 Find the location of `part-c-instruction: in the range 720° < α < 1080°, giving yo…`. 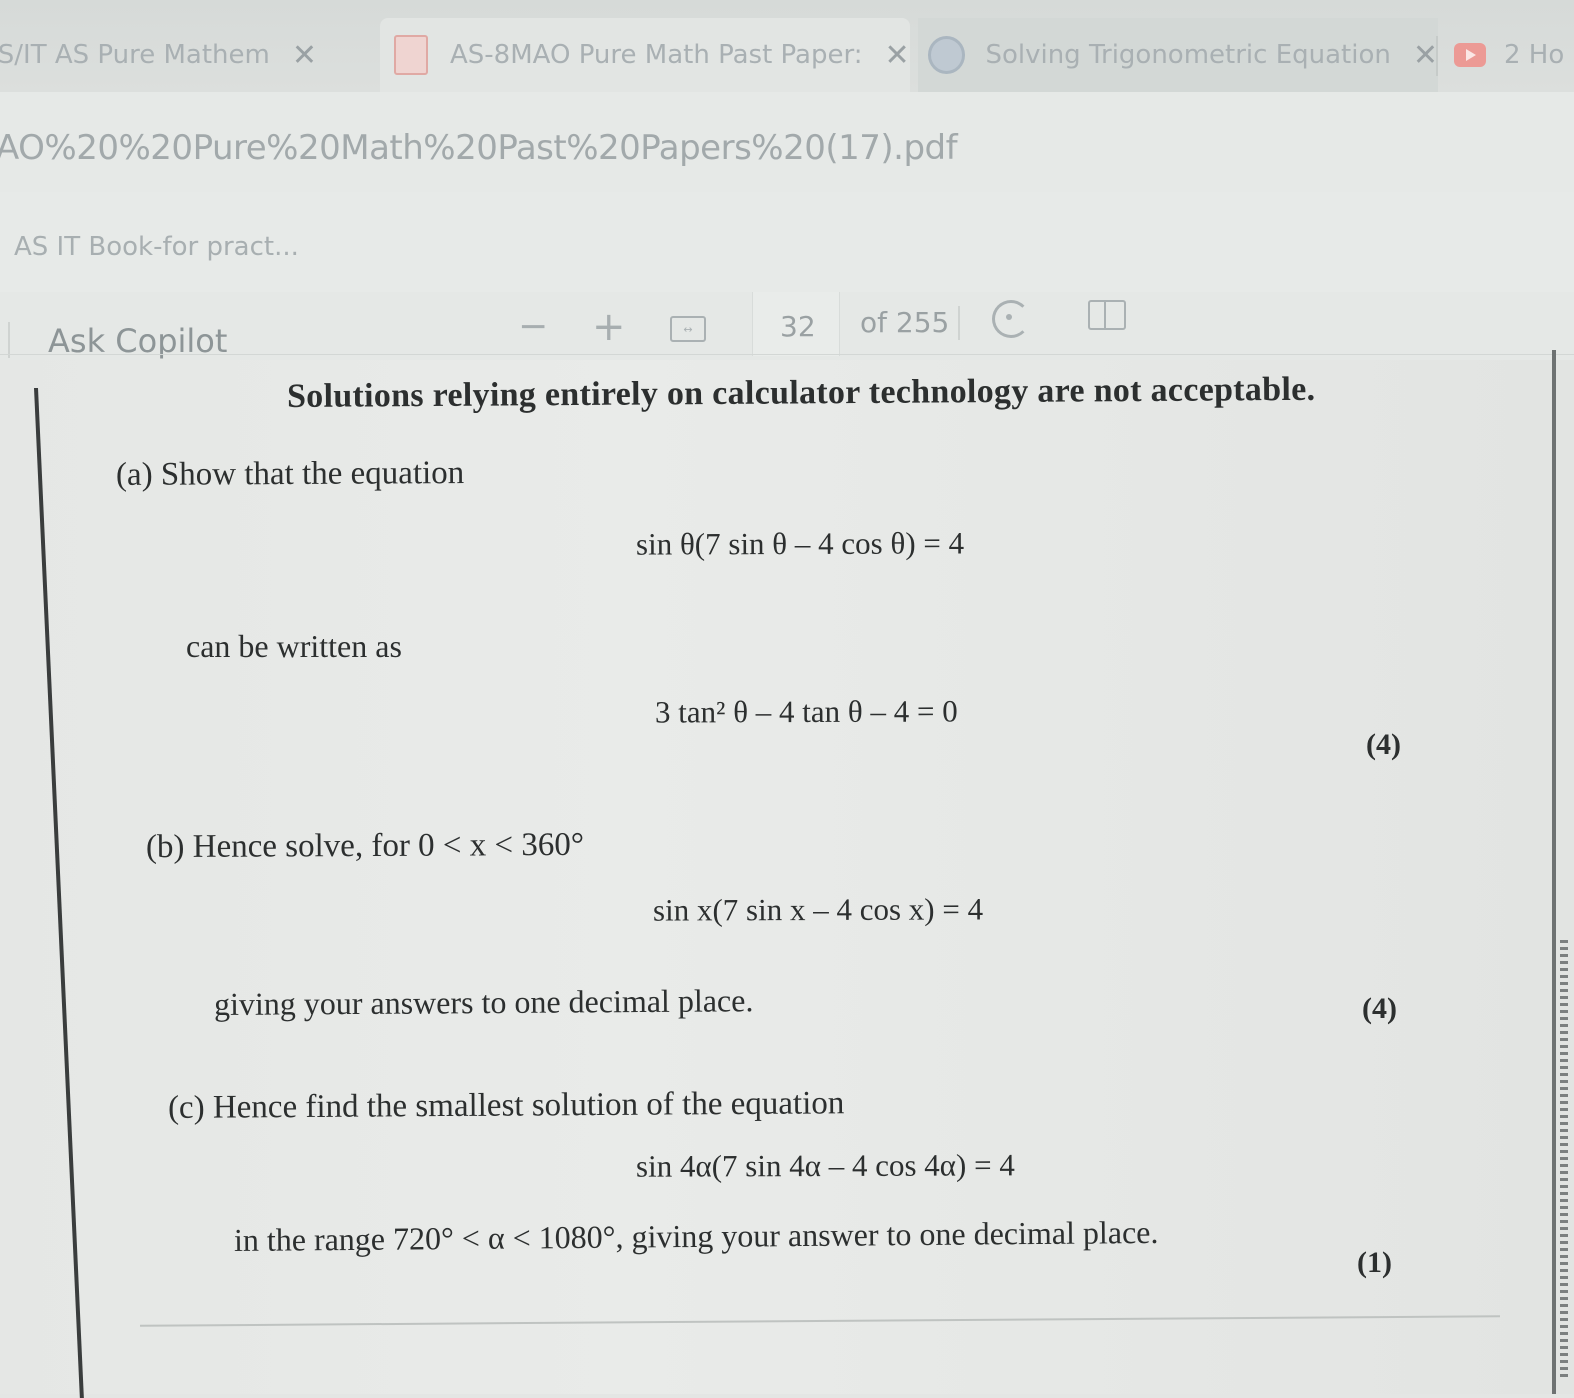

part-c-instruction: in the range 720° < α < 1080°, giving yo… is located at coordinates (696, 1235).